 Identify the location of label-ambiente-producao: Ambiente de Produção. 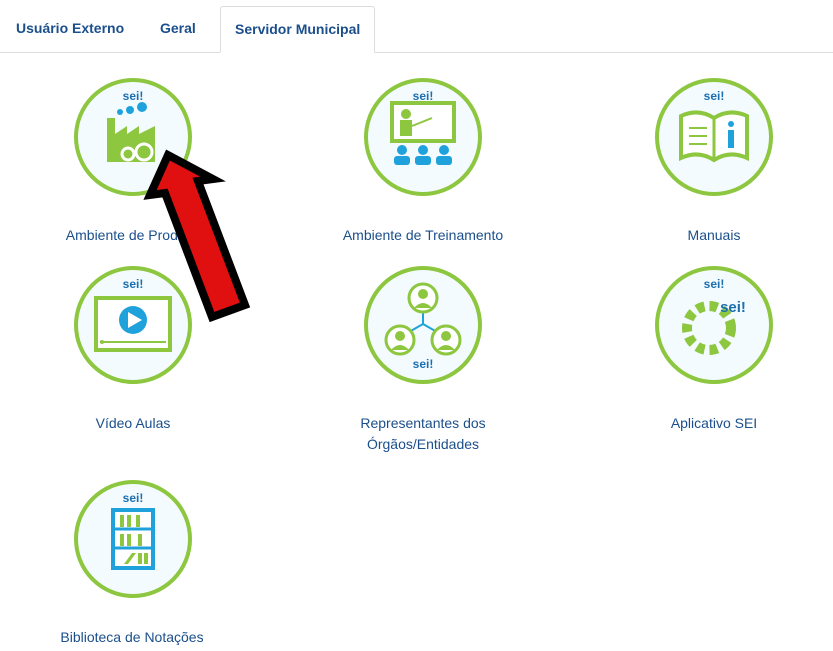
(137, 235).